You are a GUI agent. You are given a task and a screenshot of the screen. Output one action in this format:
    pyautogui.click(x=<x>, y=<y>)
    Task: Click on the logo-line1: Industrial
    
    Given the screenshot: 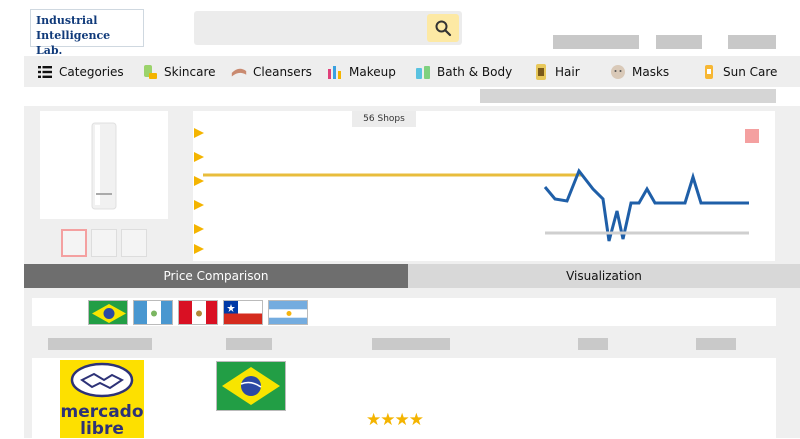 What is the action you would take?
    pyautogui.click(x=67, y=20)
    